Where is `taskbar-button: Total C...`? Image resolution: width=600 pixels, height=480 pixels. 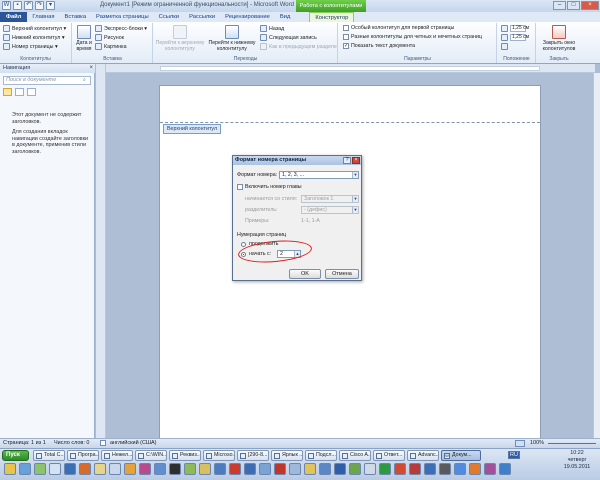
taskbar-button: Total C... is located at coordinates (49, 455).